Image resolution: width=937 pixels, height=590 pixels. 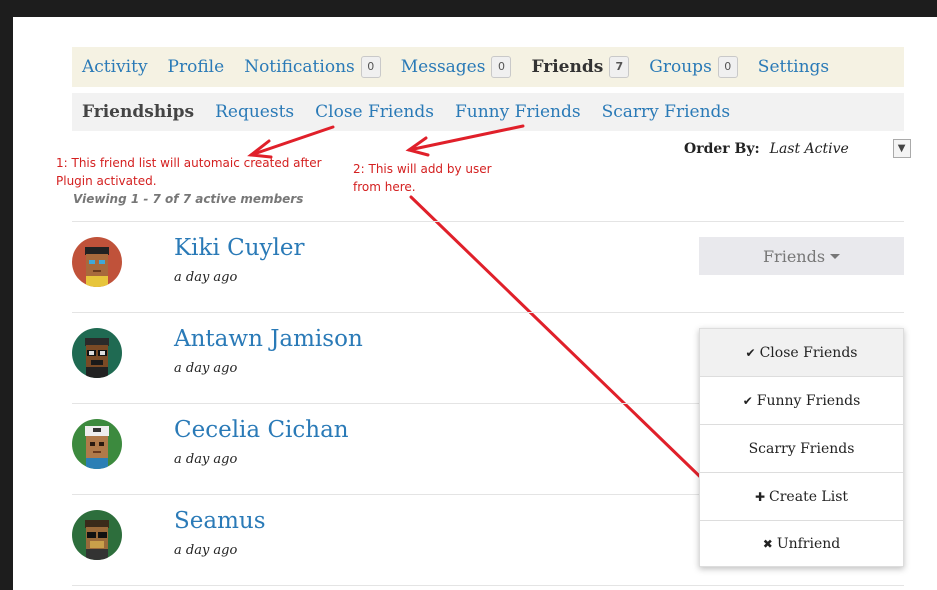 What do you see at coordinates (374, 112) in the screenshot?
I see `subnav-close-friends: Close Friends` at bounding box center [374, 112].